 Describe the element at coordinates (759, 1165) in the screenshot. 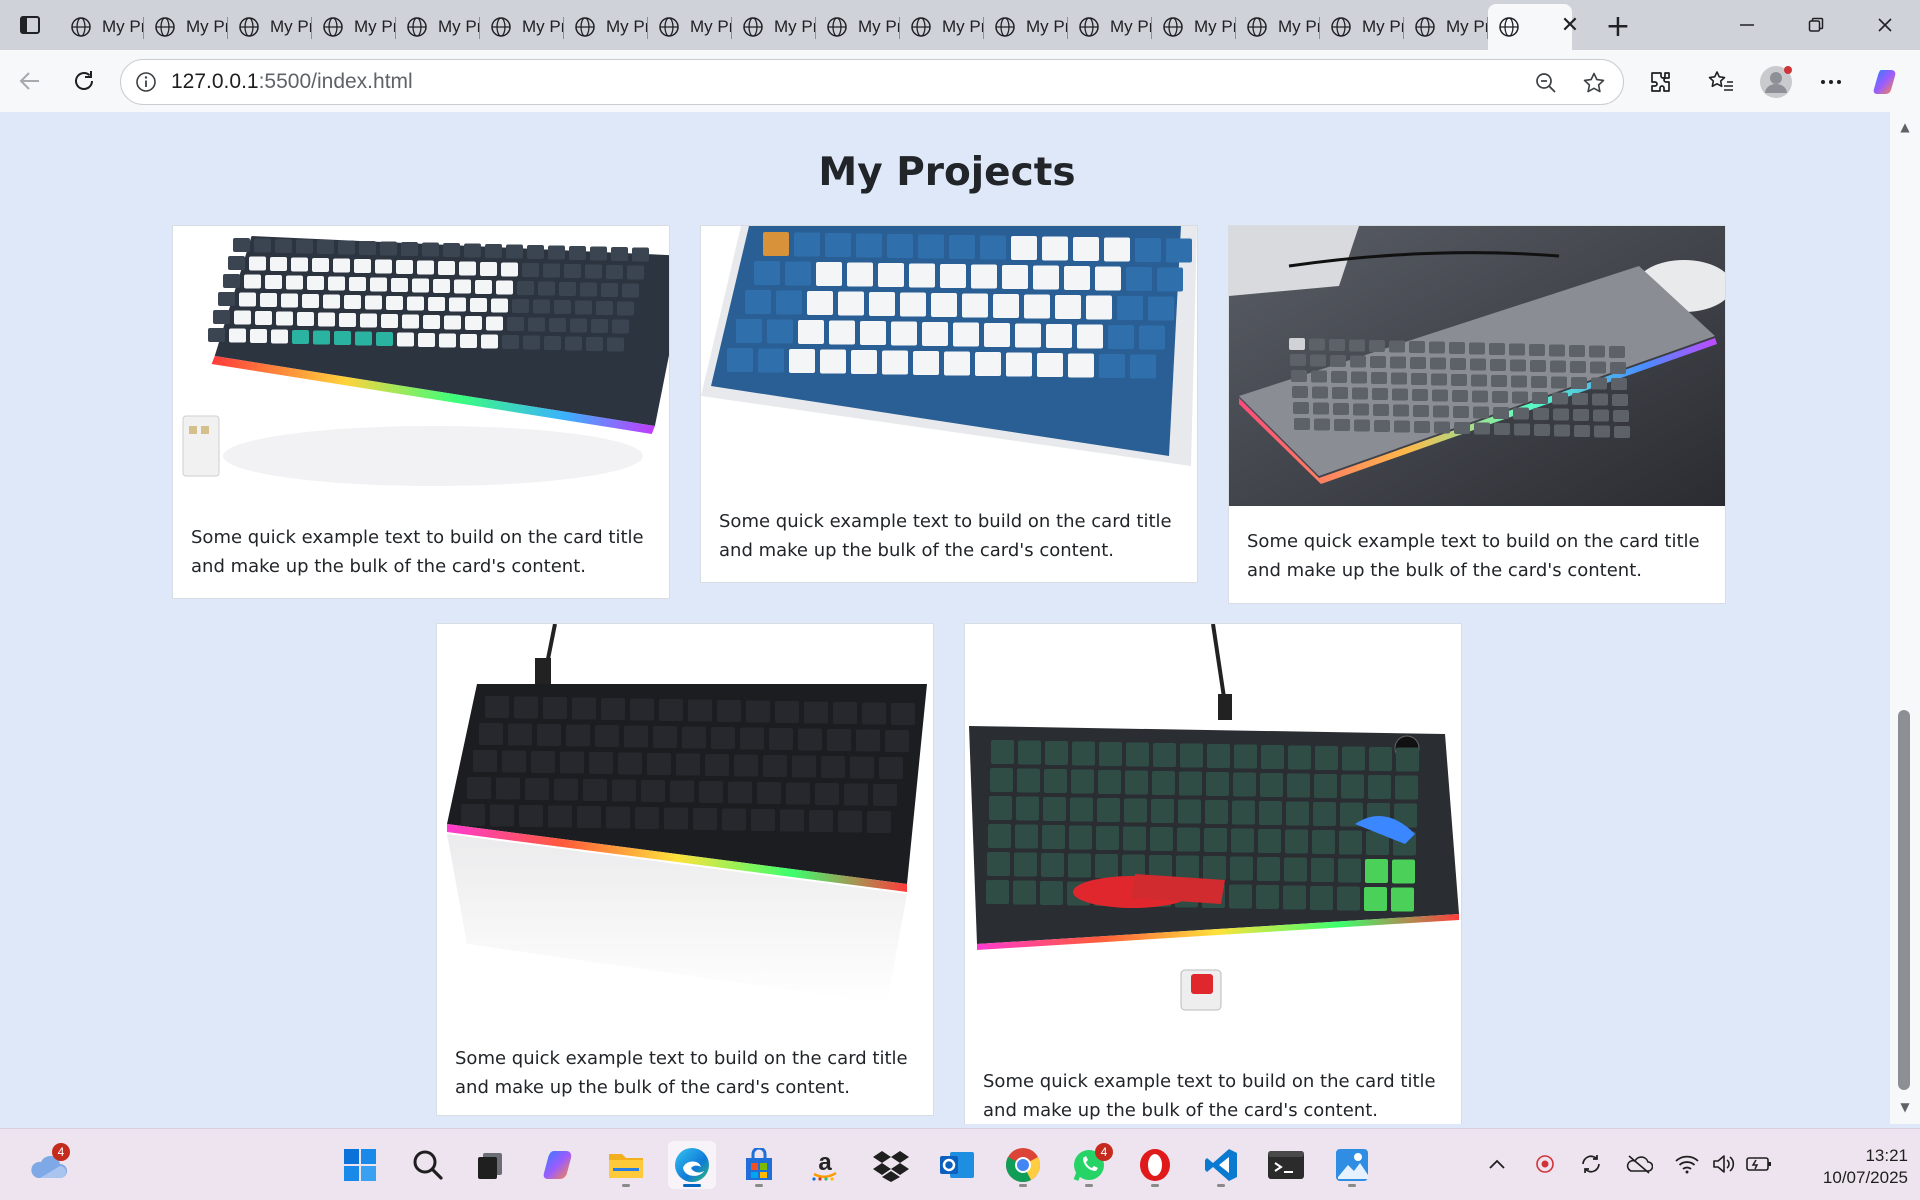

I see `microsoft-store-app` at that location.